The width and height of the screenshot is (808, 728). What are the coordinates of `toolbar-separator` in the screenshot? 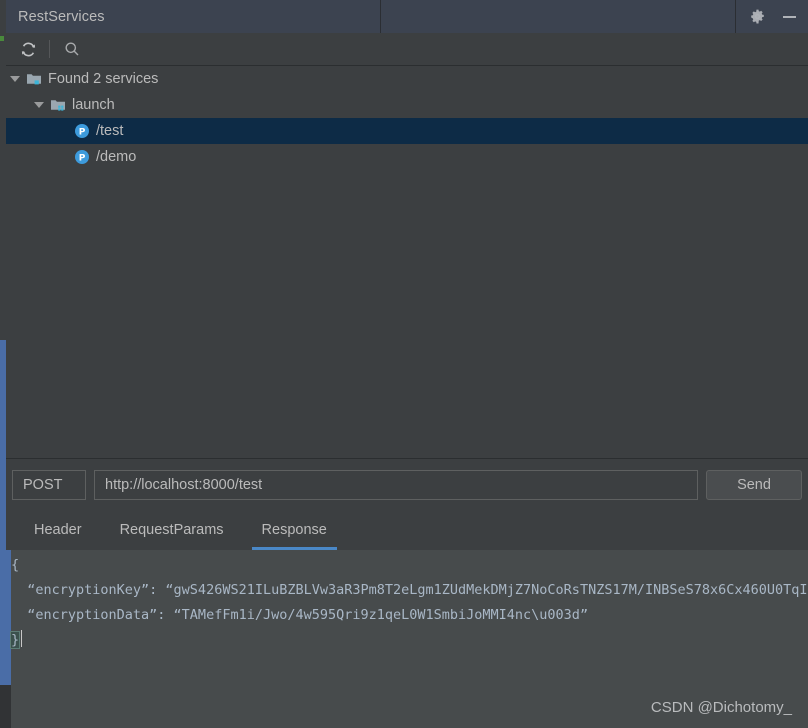 It's located at (49, 49).